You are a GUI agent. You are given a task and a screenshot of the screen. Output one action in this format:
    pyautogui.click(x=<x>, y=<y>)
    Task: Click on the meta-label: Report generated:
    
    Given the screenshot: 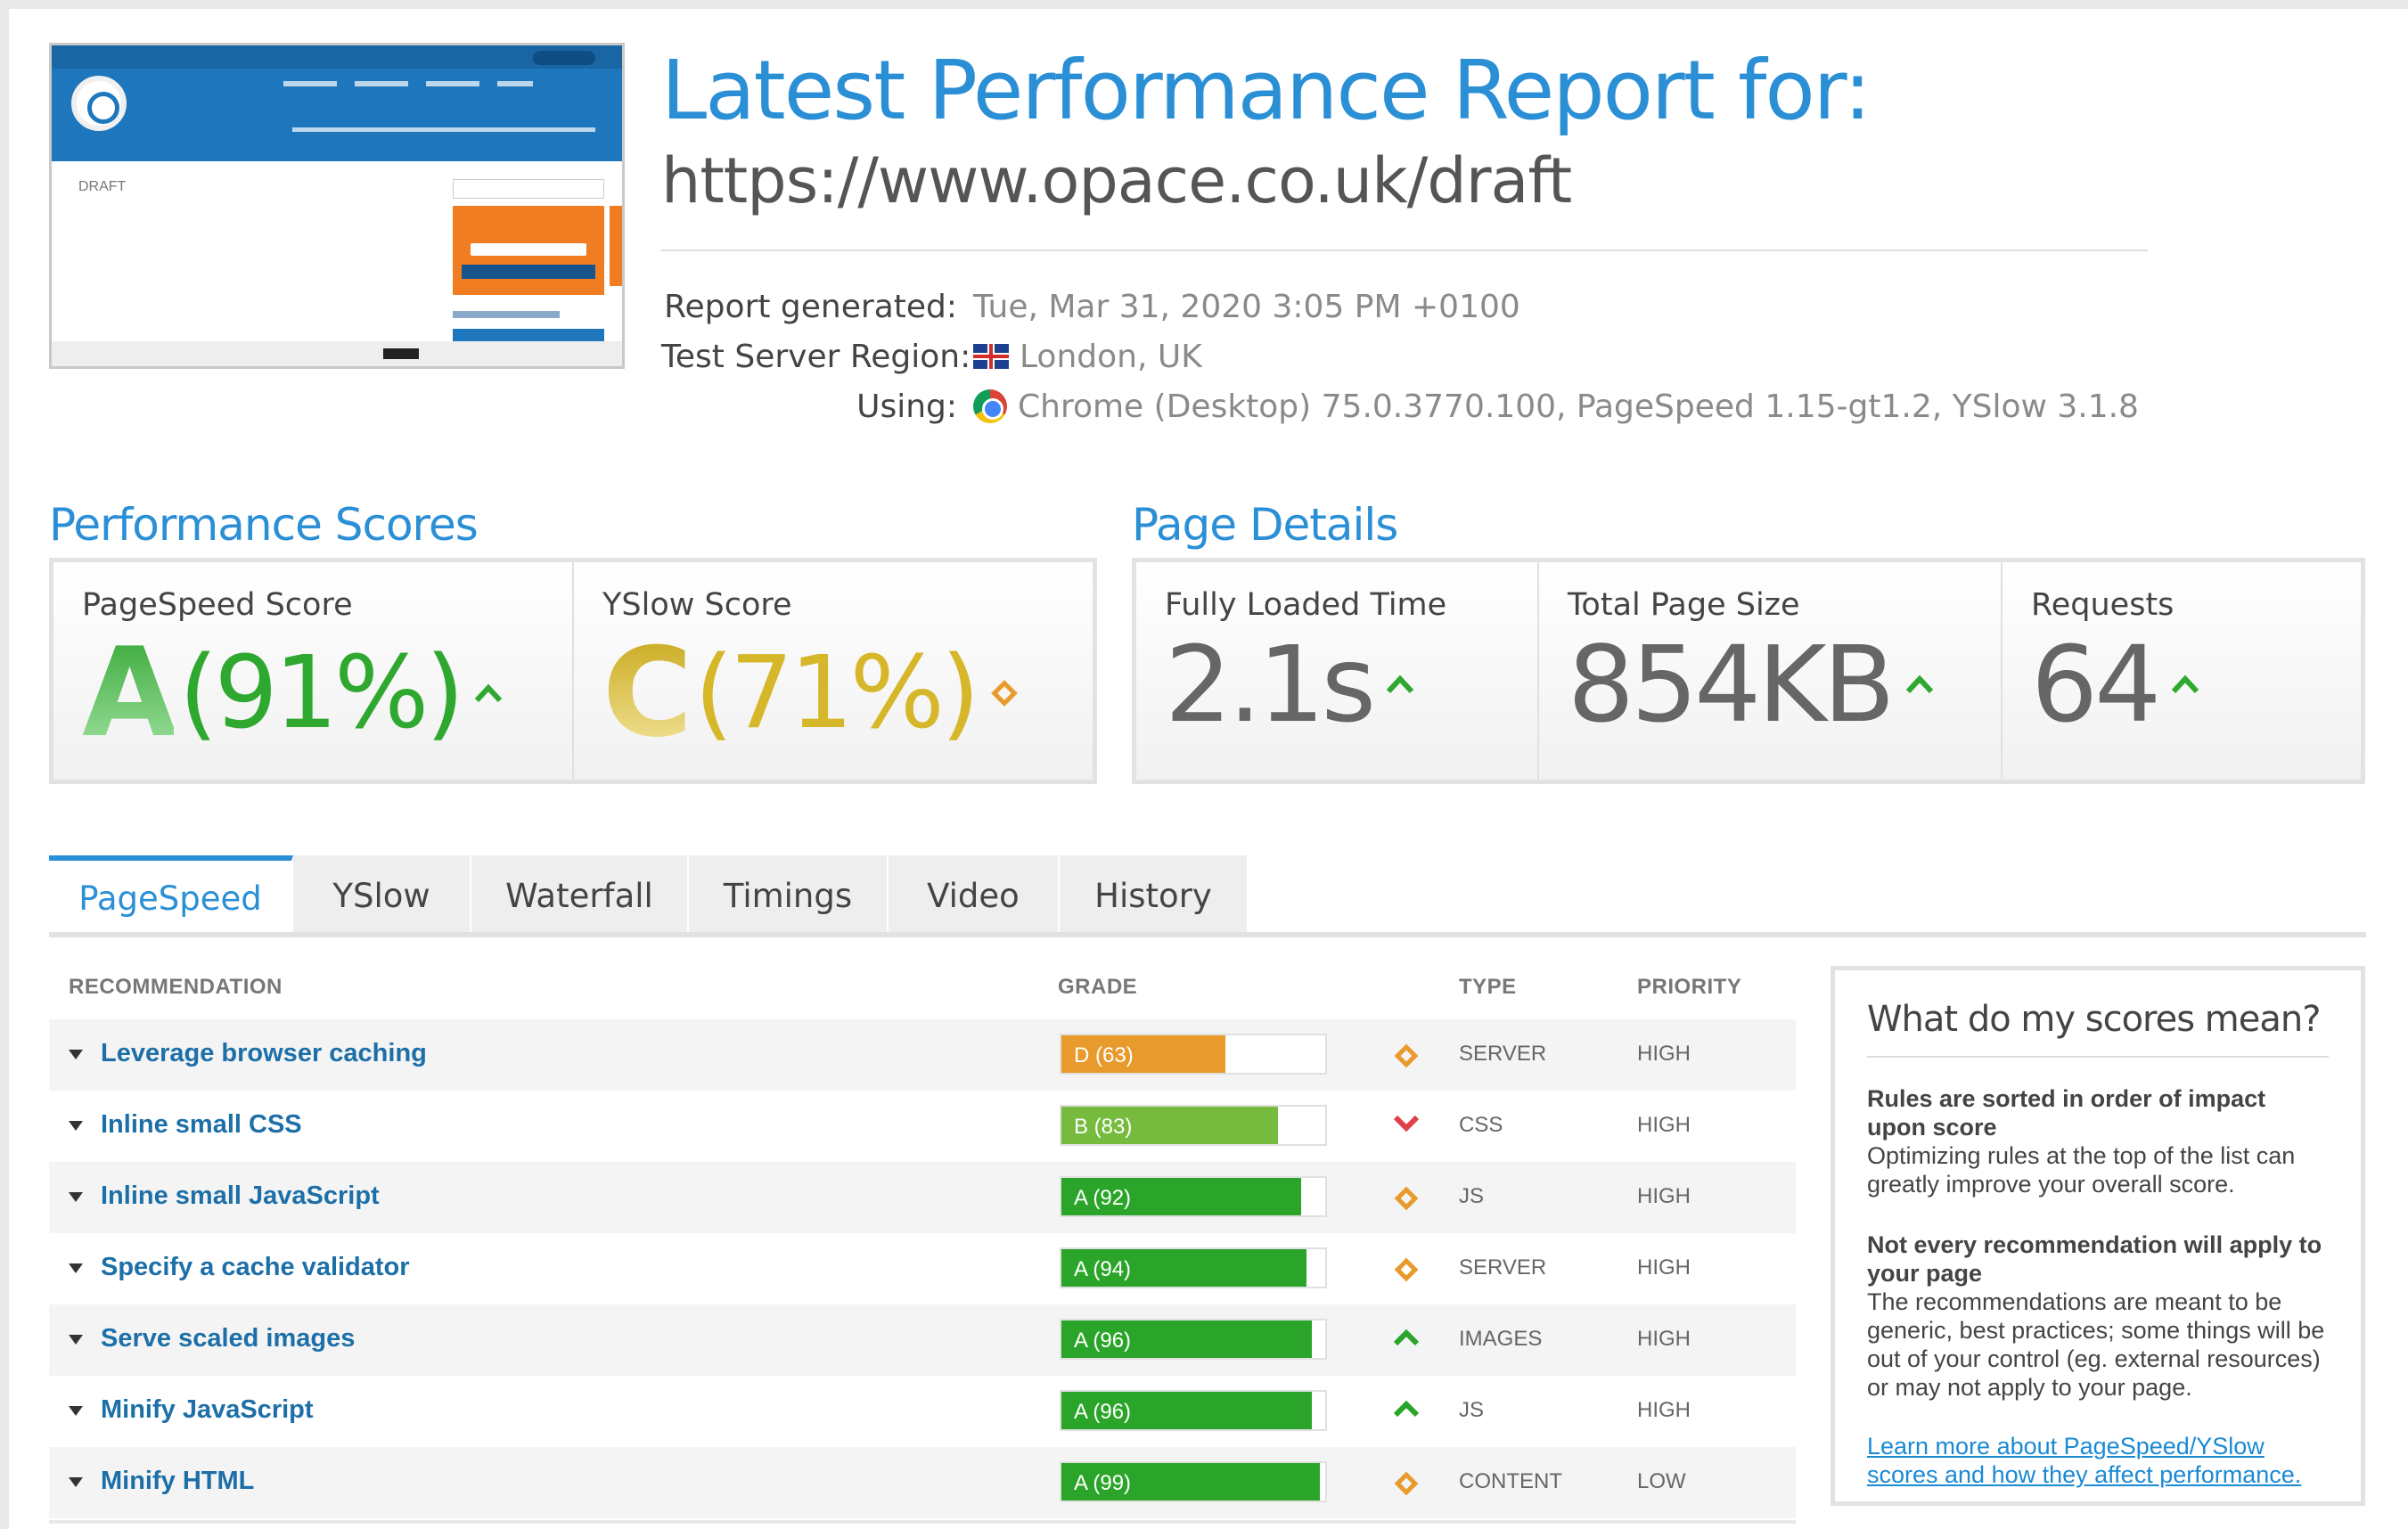 What is the action you would take?
    pyautogui.click(x=810, y=306)
    